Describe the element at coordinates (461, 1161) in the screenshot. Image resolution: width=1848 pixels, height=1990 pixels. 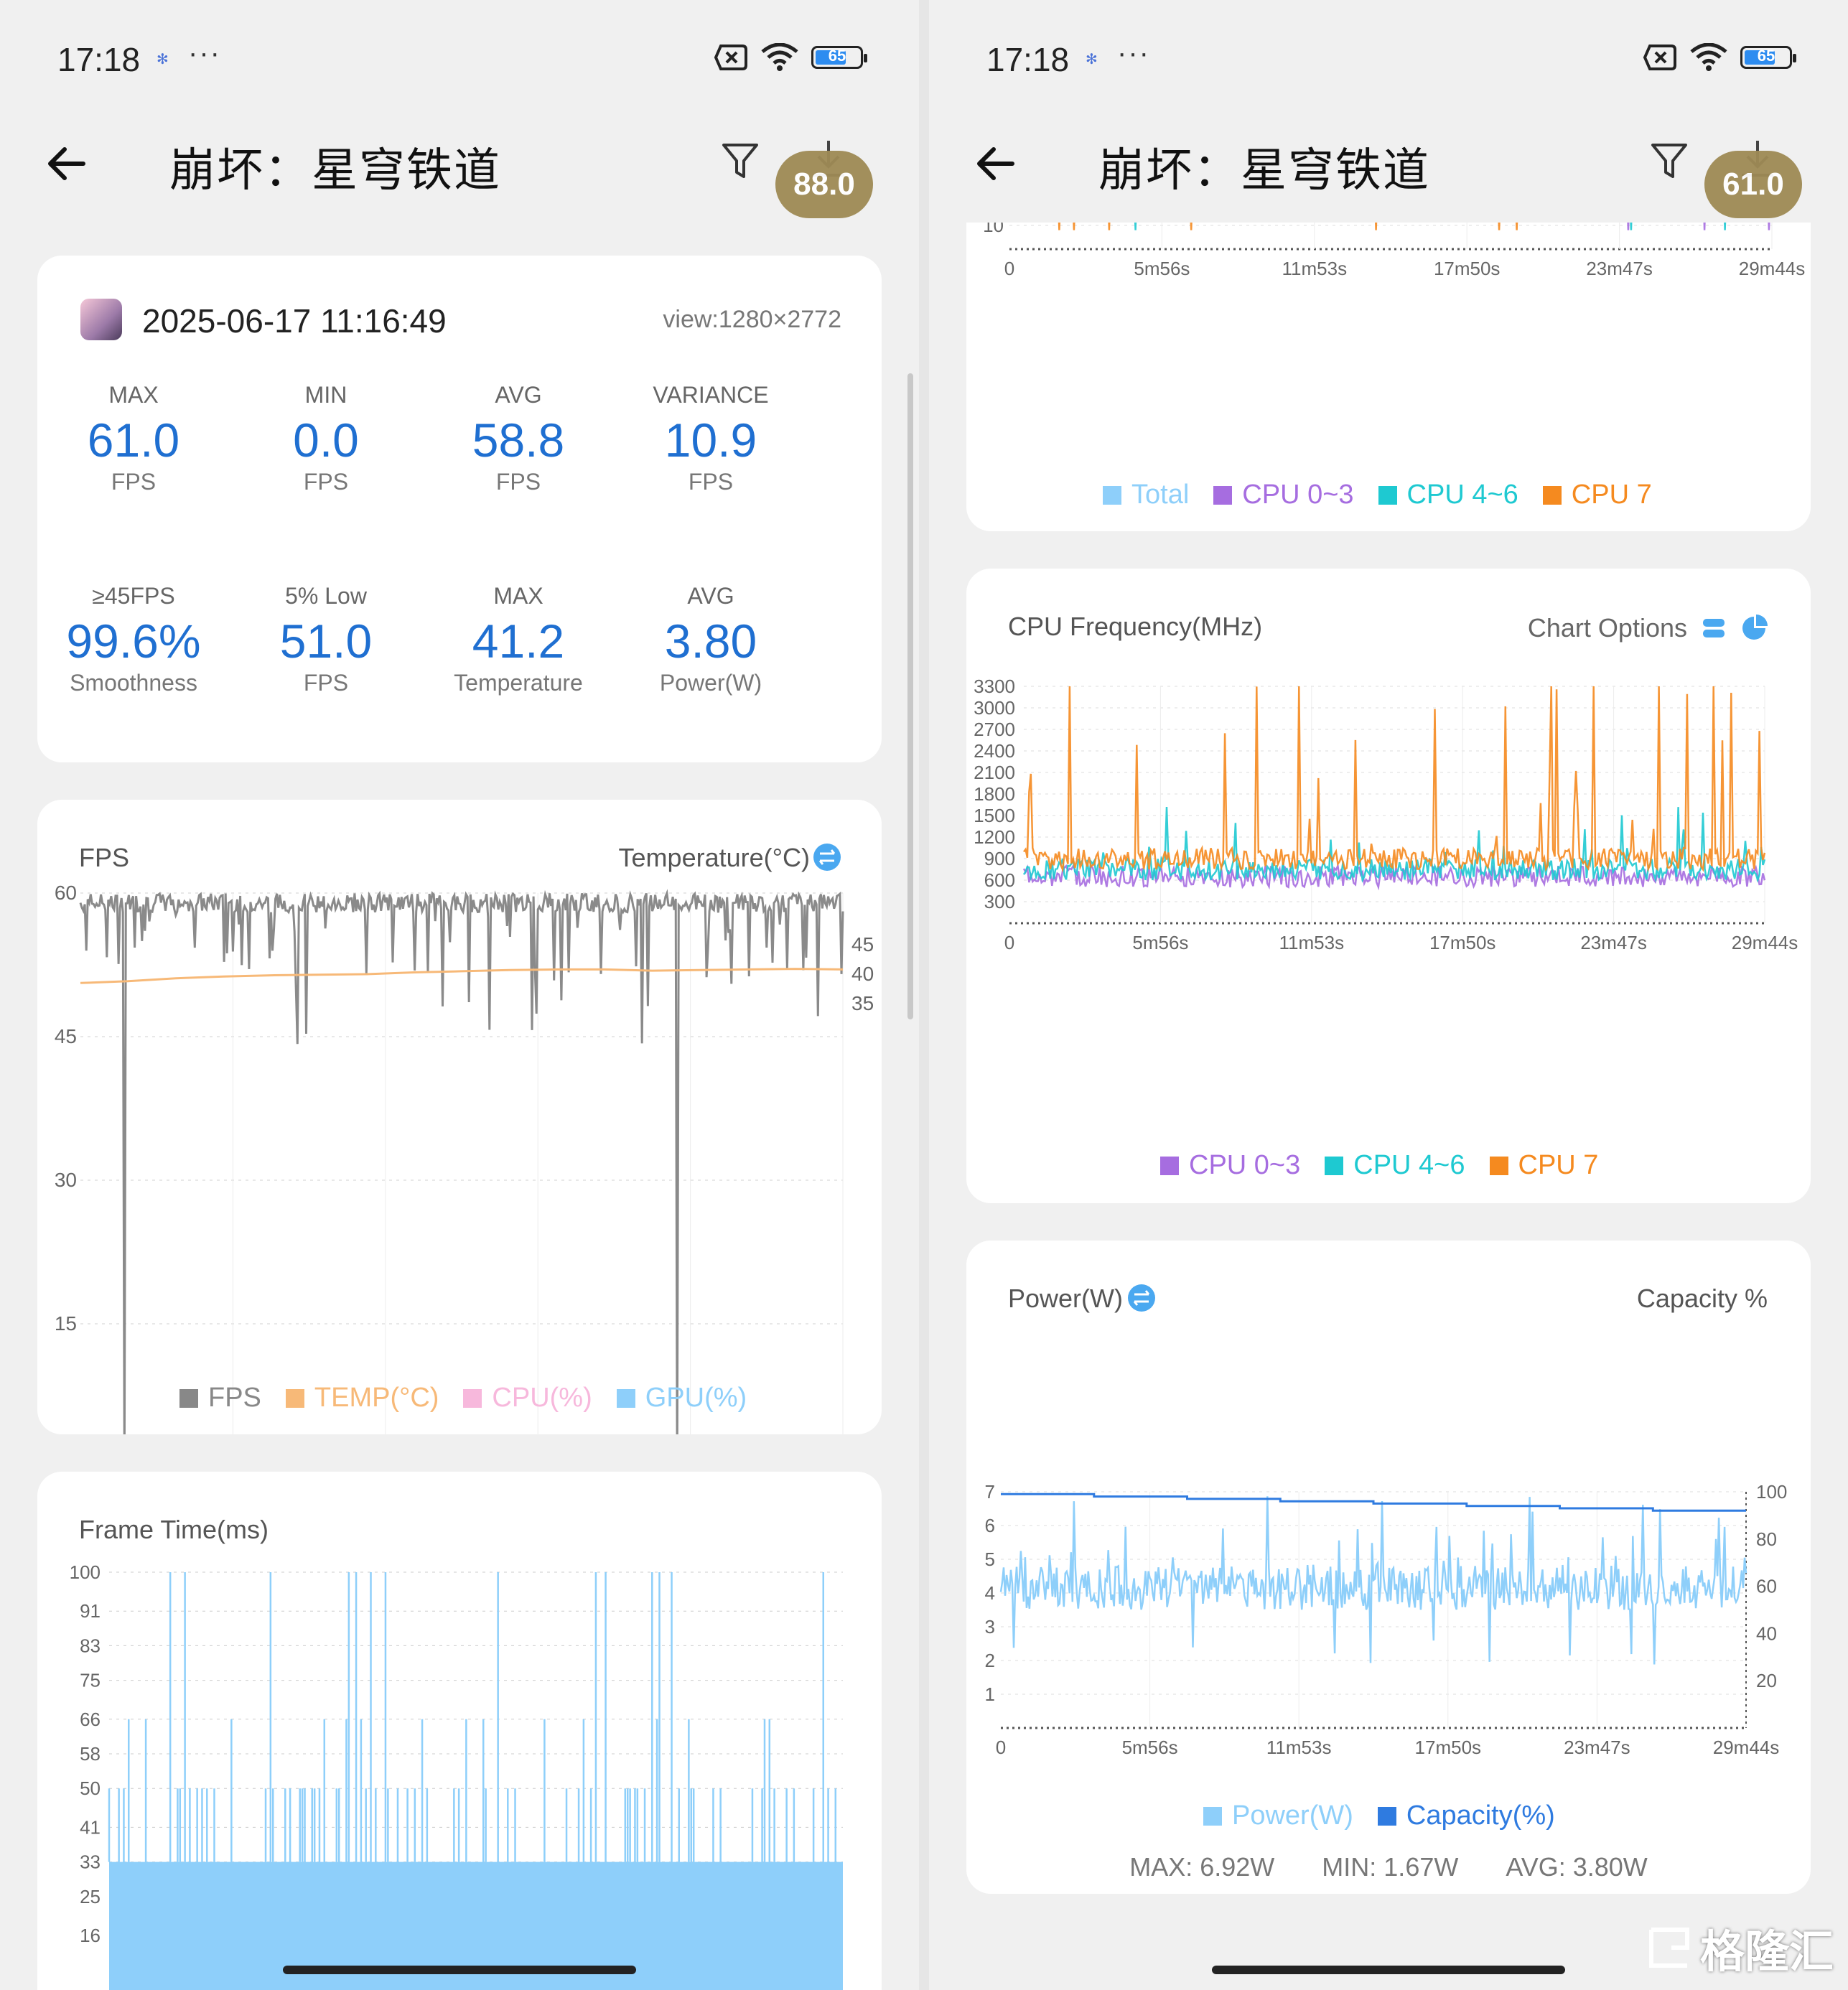
I see `fps-series-line` at that location.